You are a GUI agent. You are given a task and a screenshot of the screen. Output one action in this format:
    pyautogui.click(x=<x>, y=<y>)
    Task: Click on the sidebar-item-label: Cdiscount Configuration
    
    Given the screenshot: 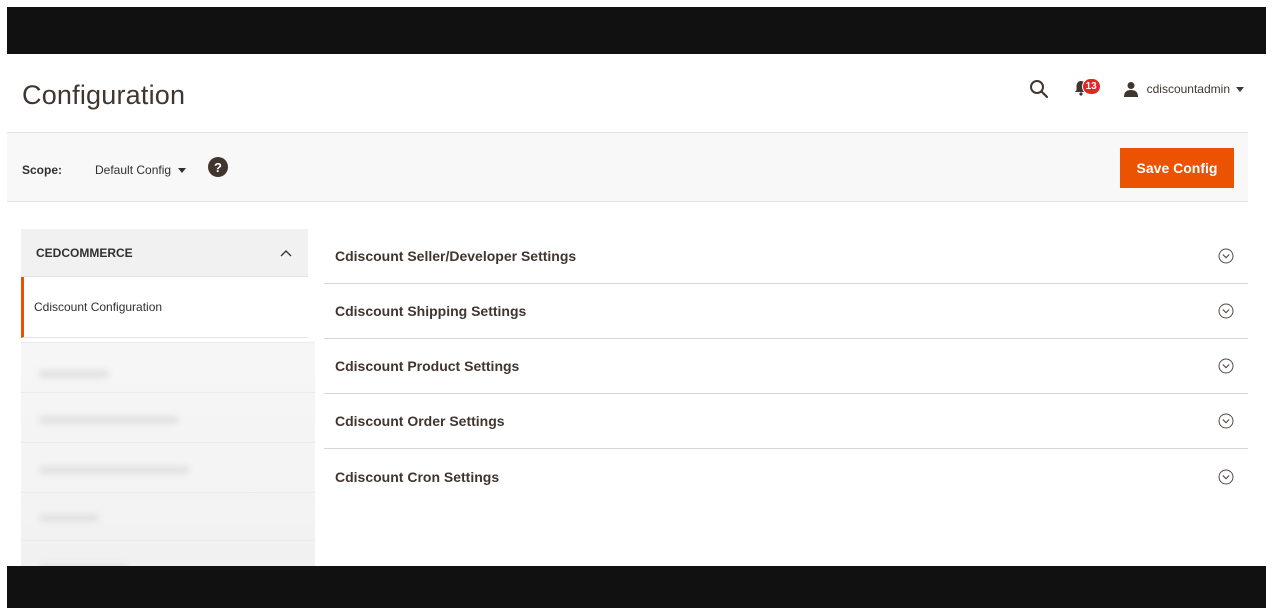 What is the action you would take?
    pyautogui.click(x=98, y=307)
    